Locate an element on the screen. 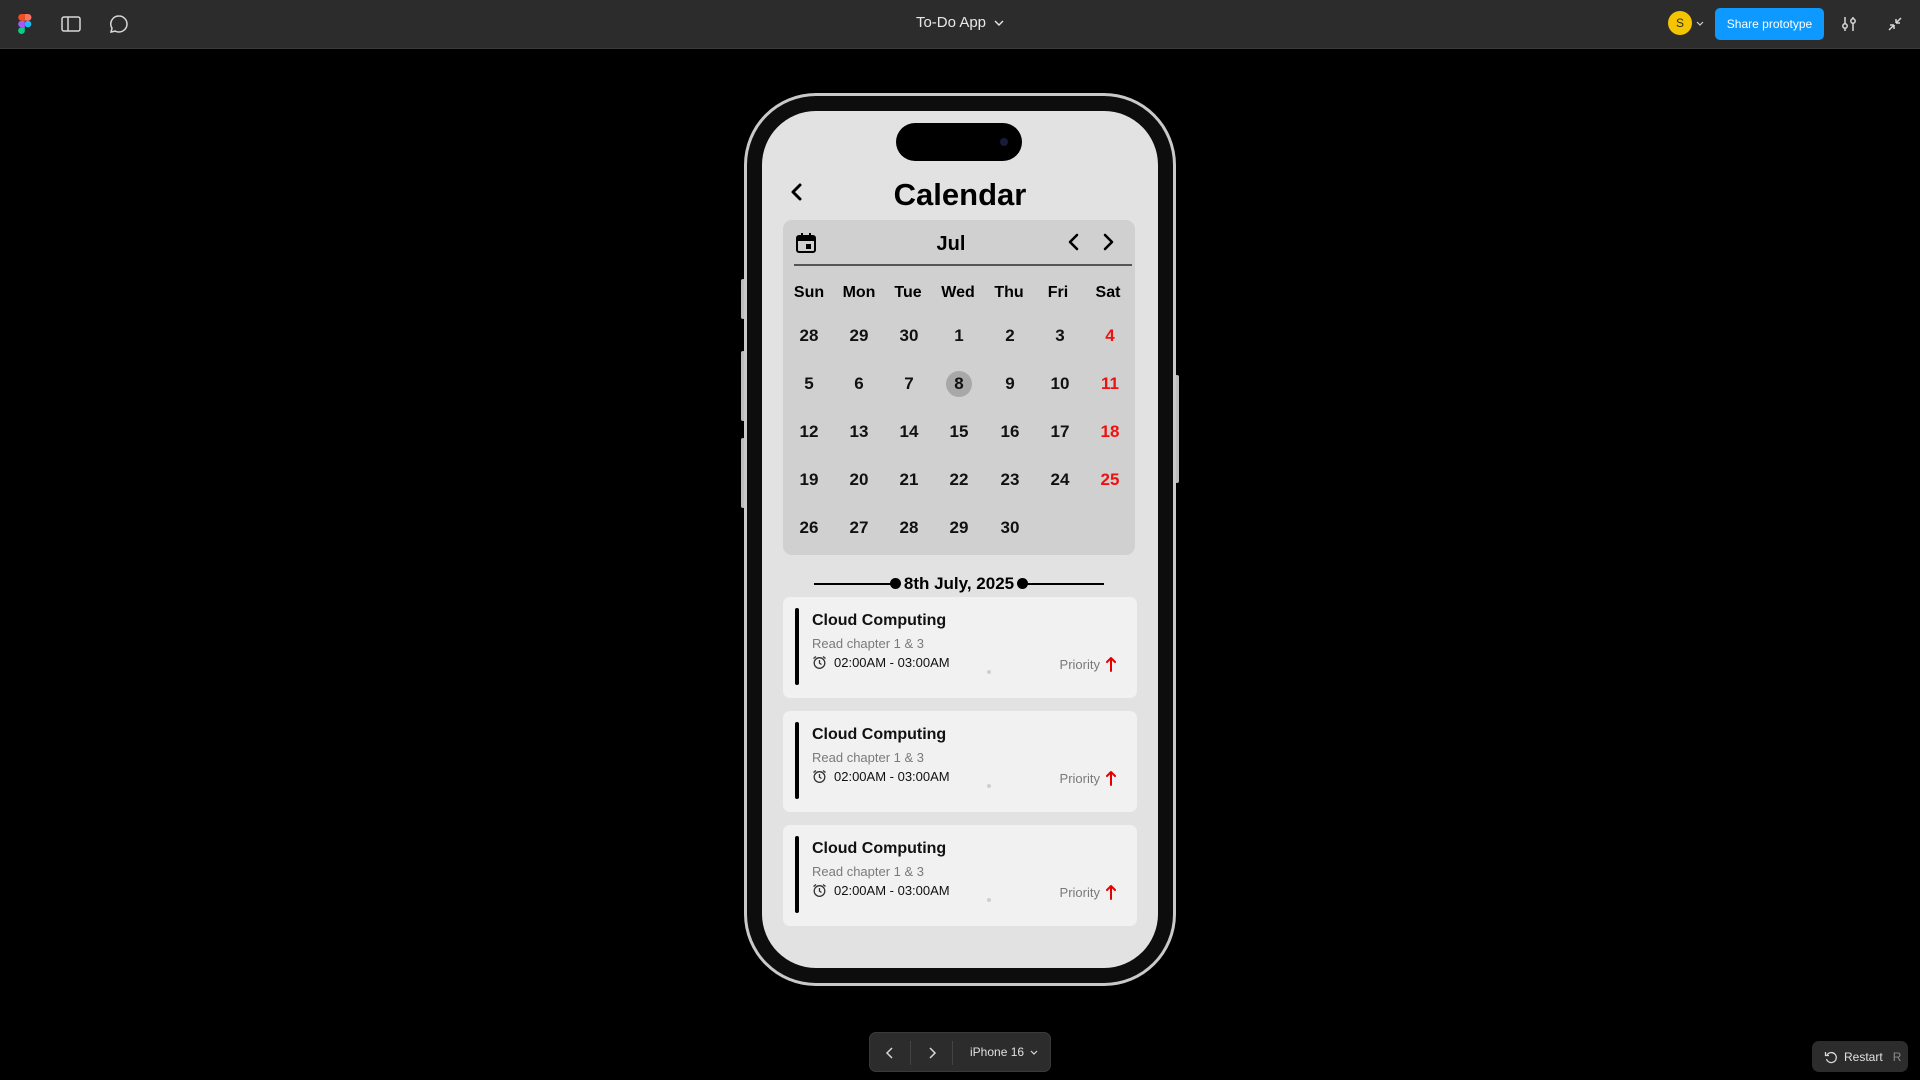 The height and width of the screenshot is (1080, 1920). top-toolbar: To-Do App S Share prototype is located at coordinates (960, 24).